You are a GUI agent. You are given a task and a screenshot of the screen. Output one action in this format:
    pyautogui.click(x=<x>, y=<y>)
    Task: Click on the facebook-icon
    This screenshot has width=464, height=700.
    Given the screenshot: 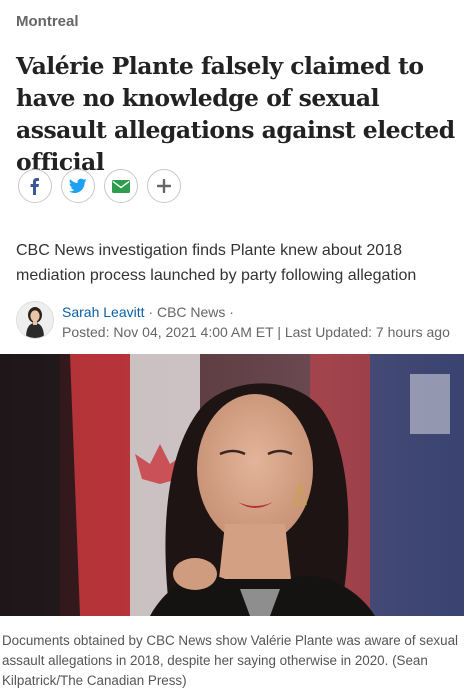 What is the action you would take?
    pyautogui.click(x=34, y=186)
    